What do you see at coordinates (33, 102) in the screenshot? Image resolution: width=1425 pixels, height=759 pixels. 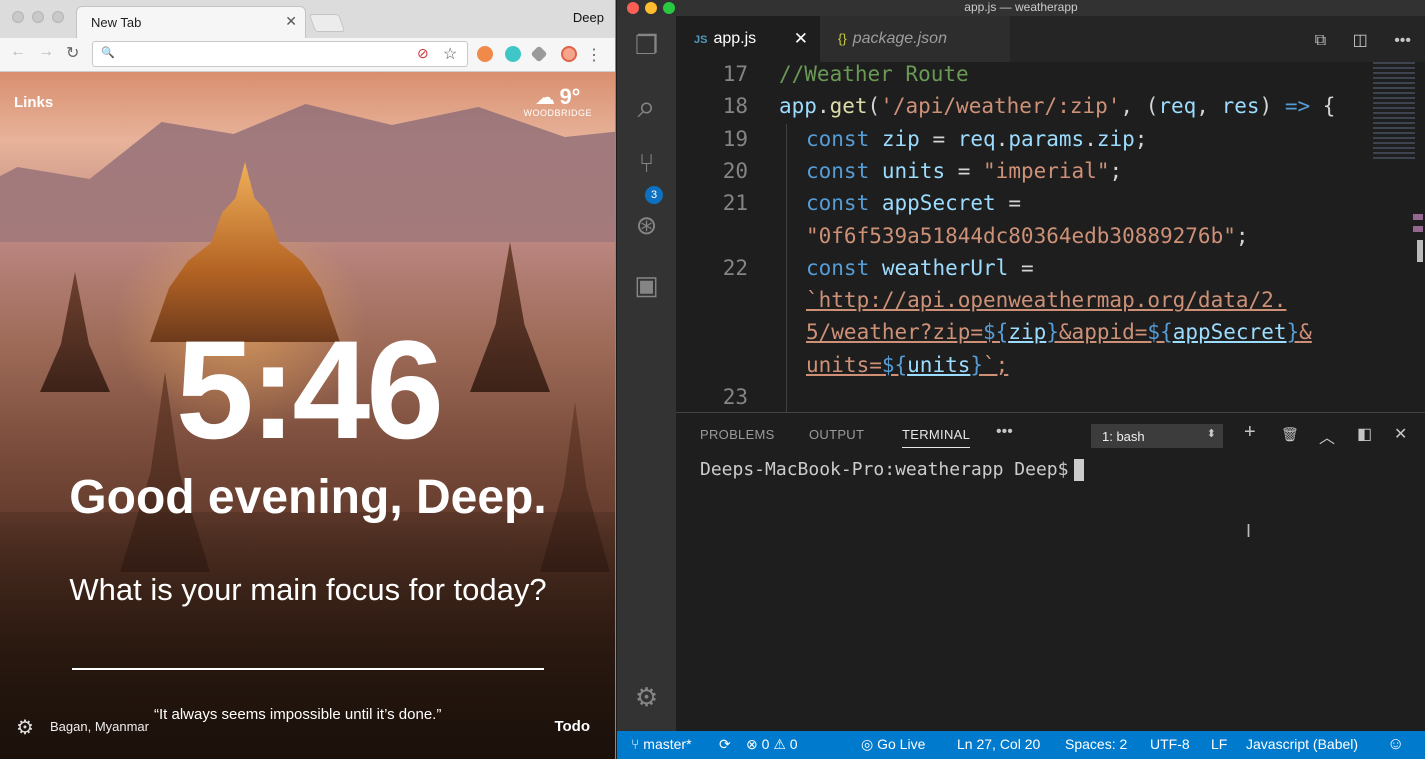 I see `links-button: Links` at bounding box center [33, 102].